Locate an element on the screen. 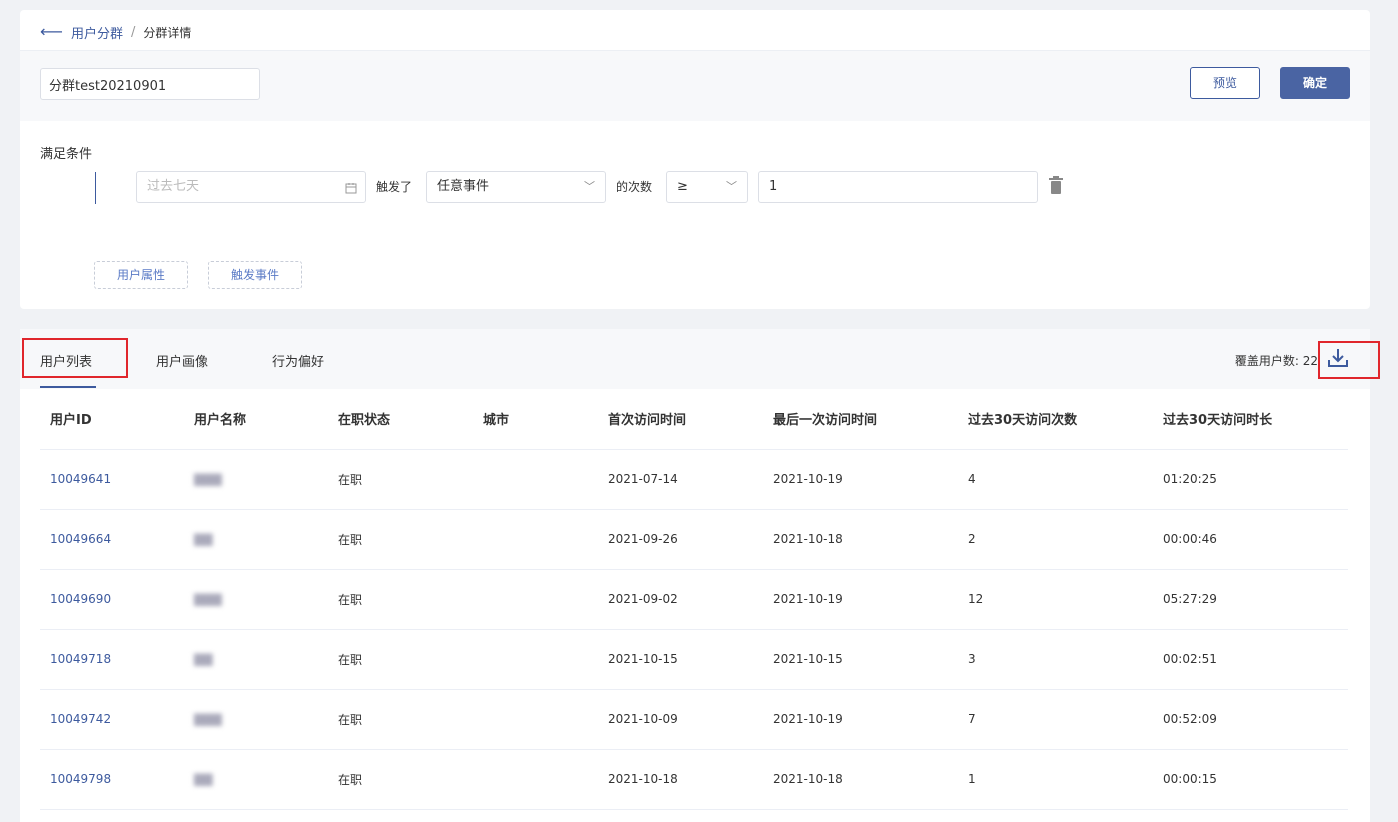  trash-icon is located at coordinates (1056, 186).